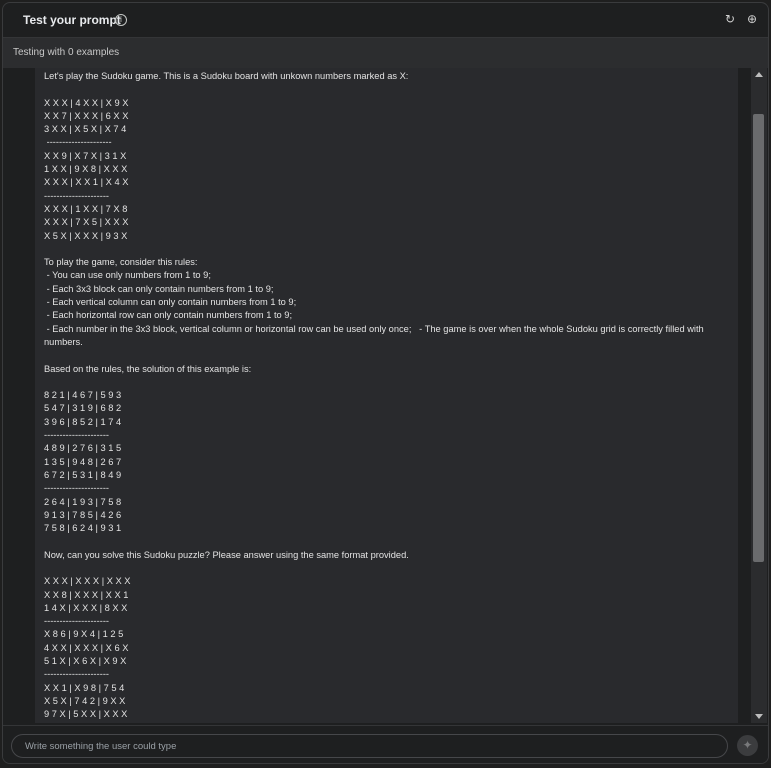 The image size is (771, 768). What do you see at coordinates (759, 74) in the screenshot?
I see `scroll-up-arrow-icon` at bounding box center [759, 74].